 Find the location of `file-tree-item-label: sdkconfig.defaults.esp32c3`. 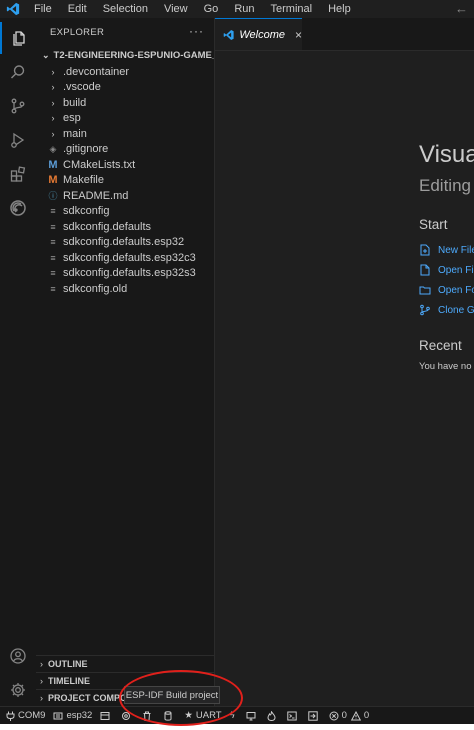

file-tree-item-label: sdkconfig.defaults.esp32c3 is located at coordinates (129, 257).